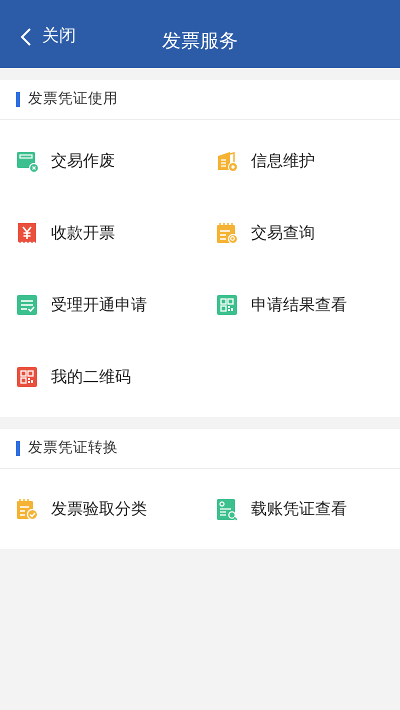 The height and width of the screenshot is (710, 400). What do you see at coordinates (73, 99) in the screenshot?
I see `section-title: 发票凭证使用` at bounding box center [73, 99].